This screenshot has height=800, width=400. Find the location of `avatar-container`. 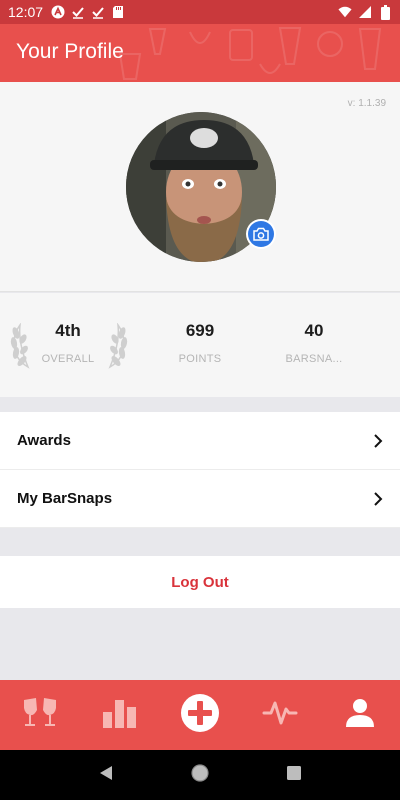

avatar-container is located at coordinates (201, 187).